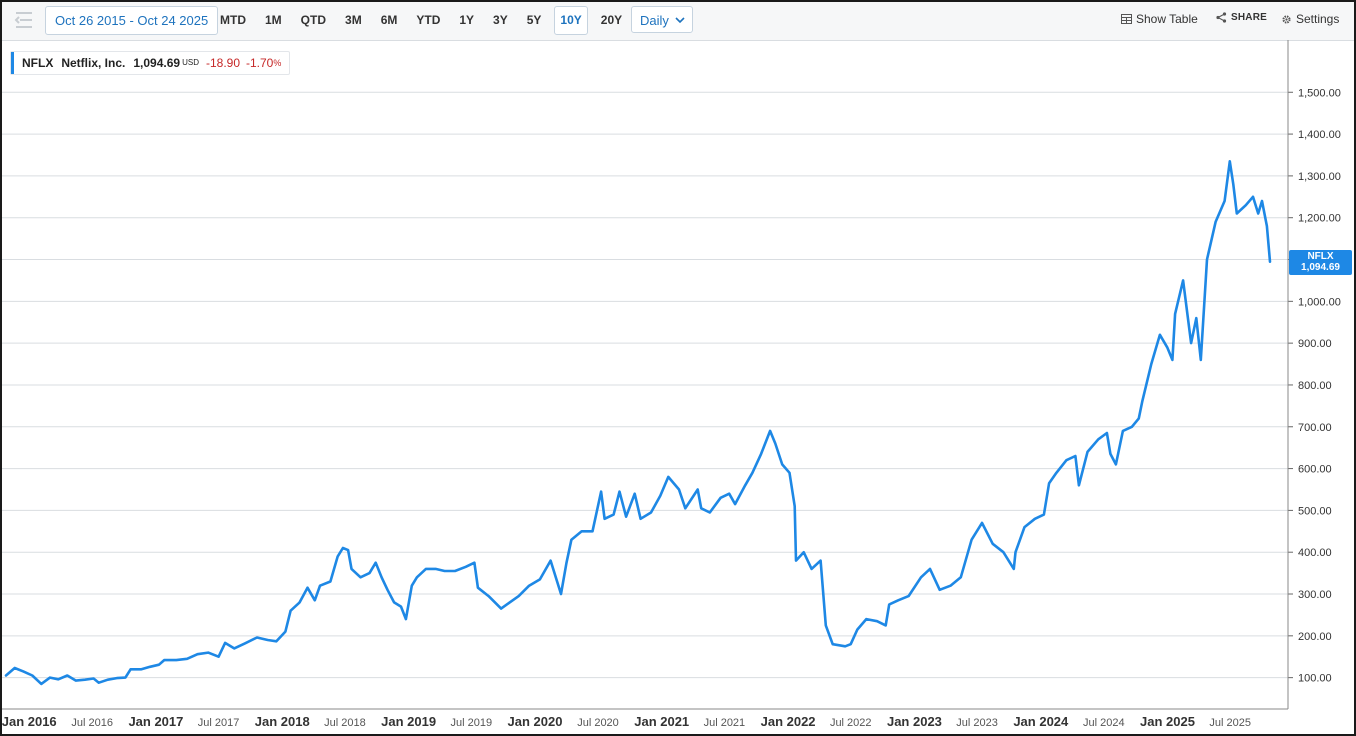 Image resolution: width=1356 pixels, height=736 pixels. What do you see at coordinates (1315, 386) in the screenshot?
I see `y-tick-label: 800.00` at bounding box center [1315, 386].